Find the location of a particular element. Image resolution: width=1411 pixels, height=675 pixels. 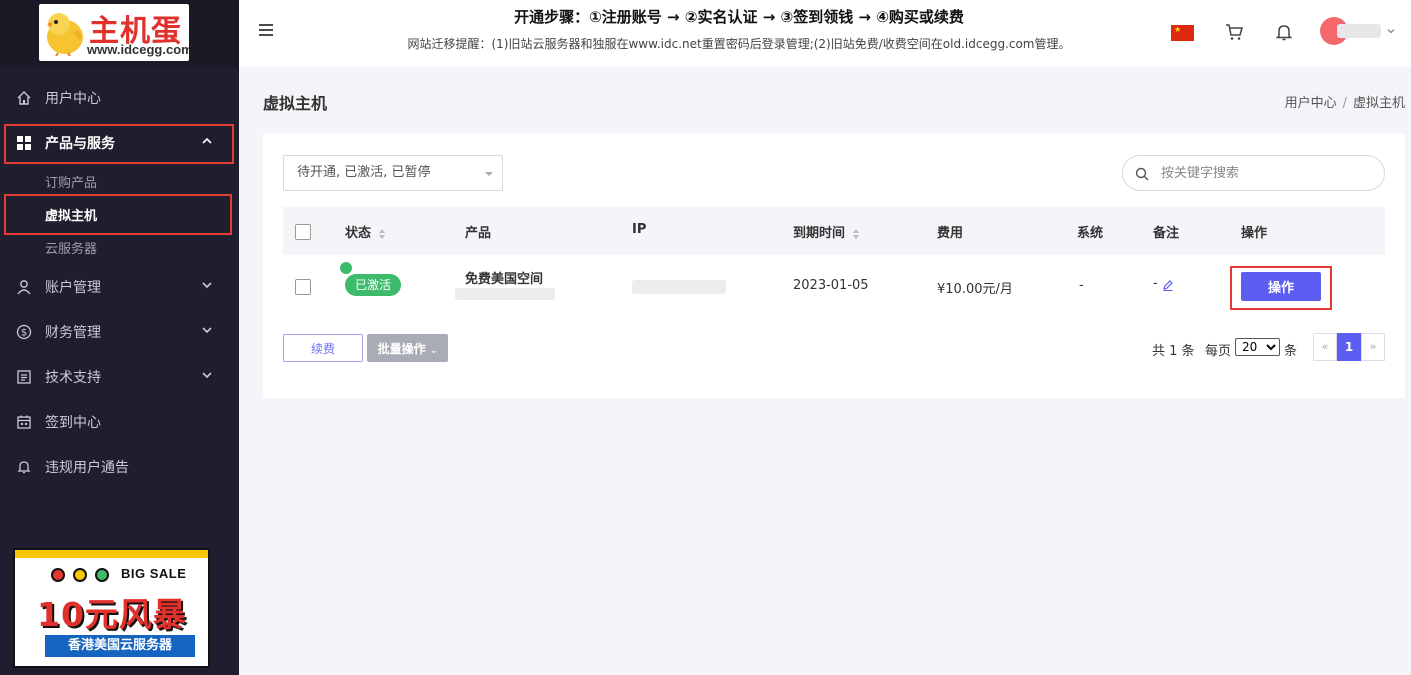

yellow-dot-icon is located at coordinates (80, 575).